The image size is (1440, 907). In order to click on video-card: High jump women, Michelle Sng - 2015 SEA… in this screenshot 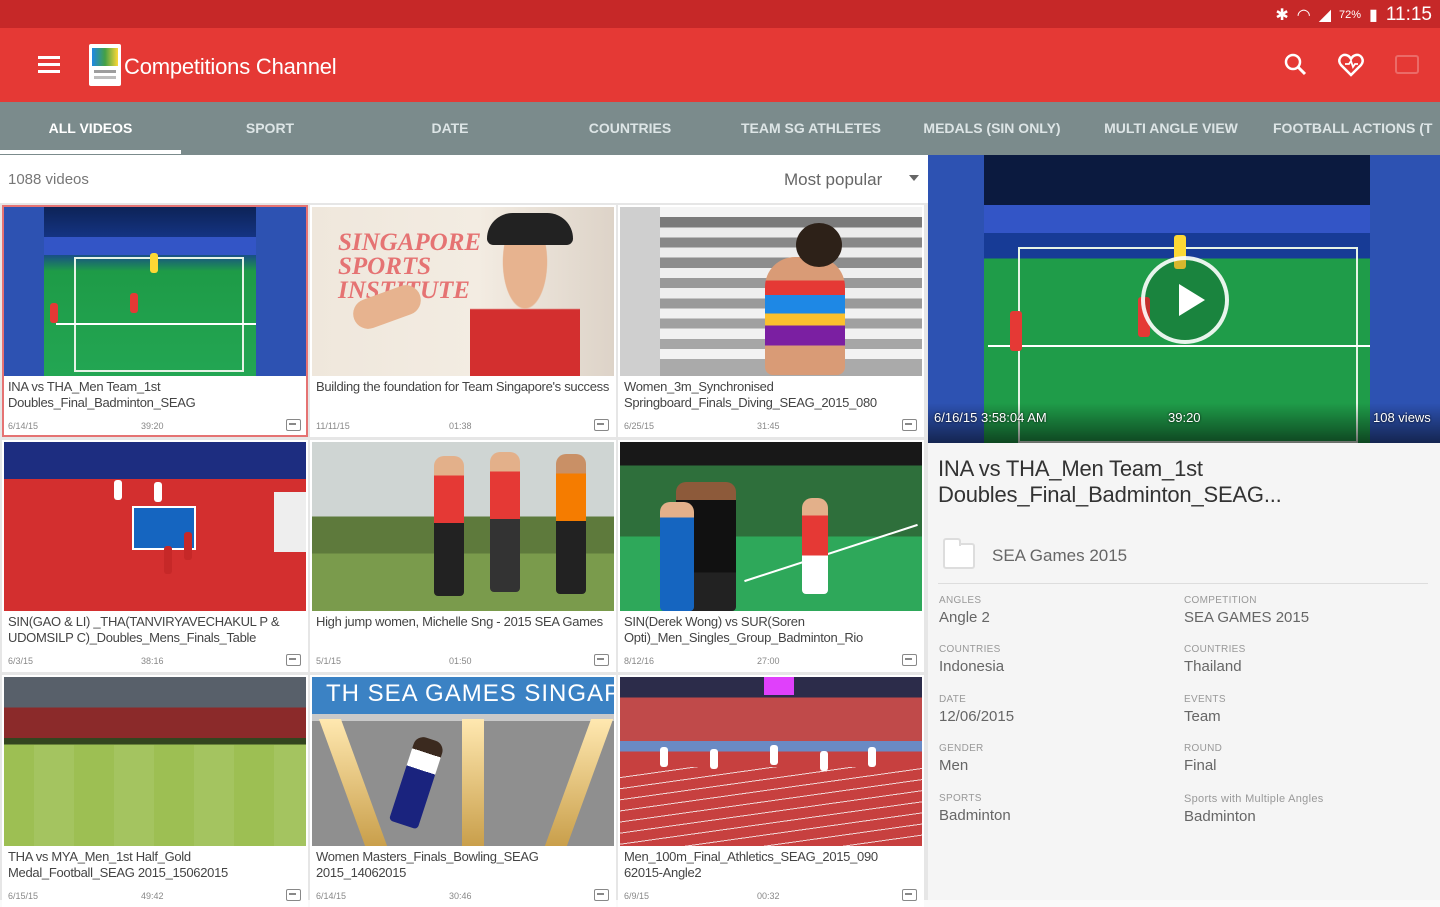, I will do `click(463, 556)`.